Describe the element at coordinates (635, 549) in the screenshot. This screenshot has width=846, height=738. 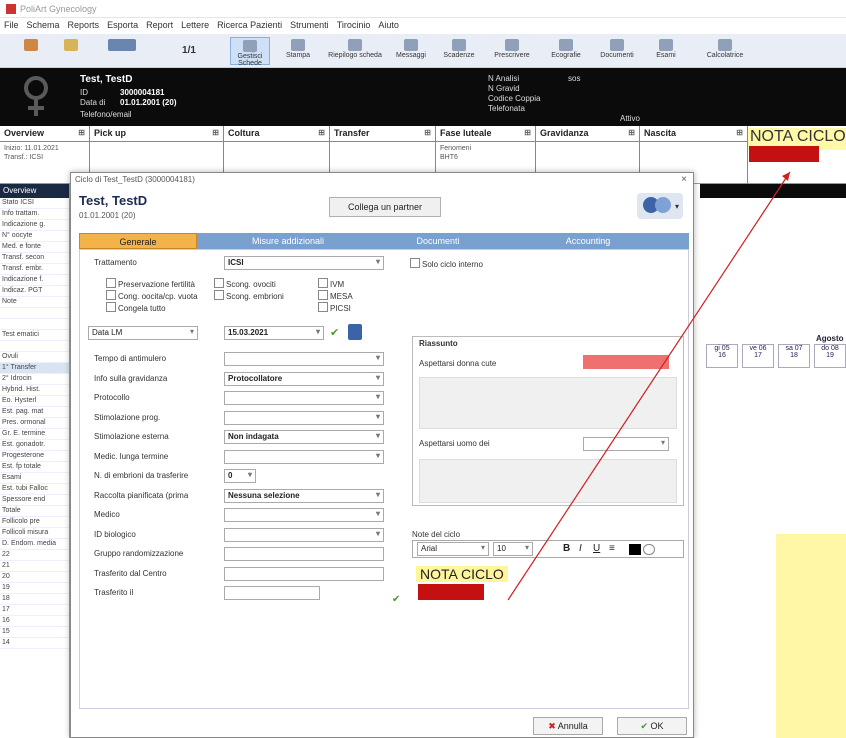
I see `text-color-icon` at that location.